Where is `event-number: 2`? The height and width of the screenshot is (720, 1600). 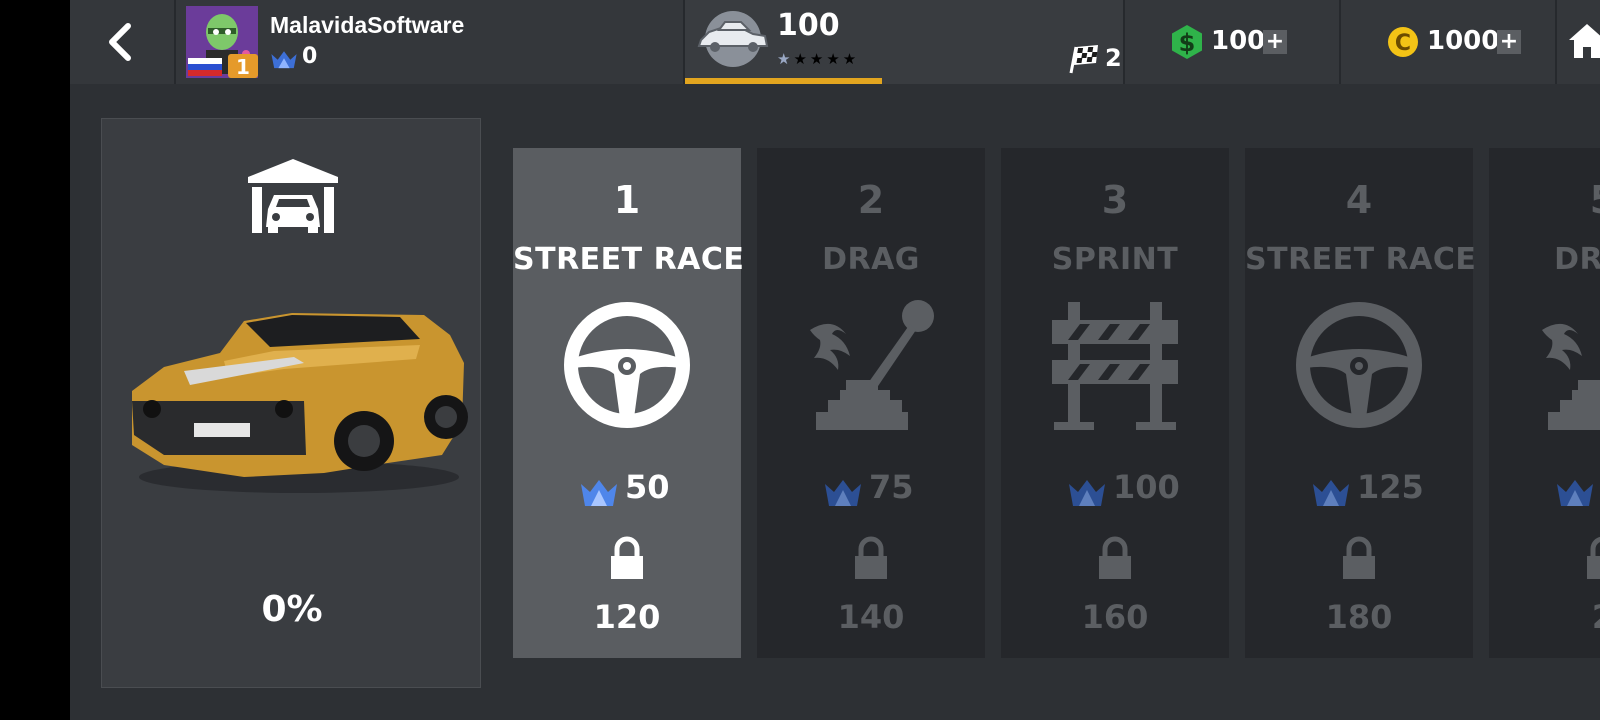
event-number: 2 is located at coordinates (871, 200).